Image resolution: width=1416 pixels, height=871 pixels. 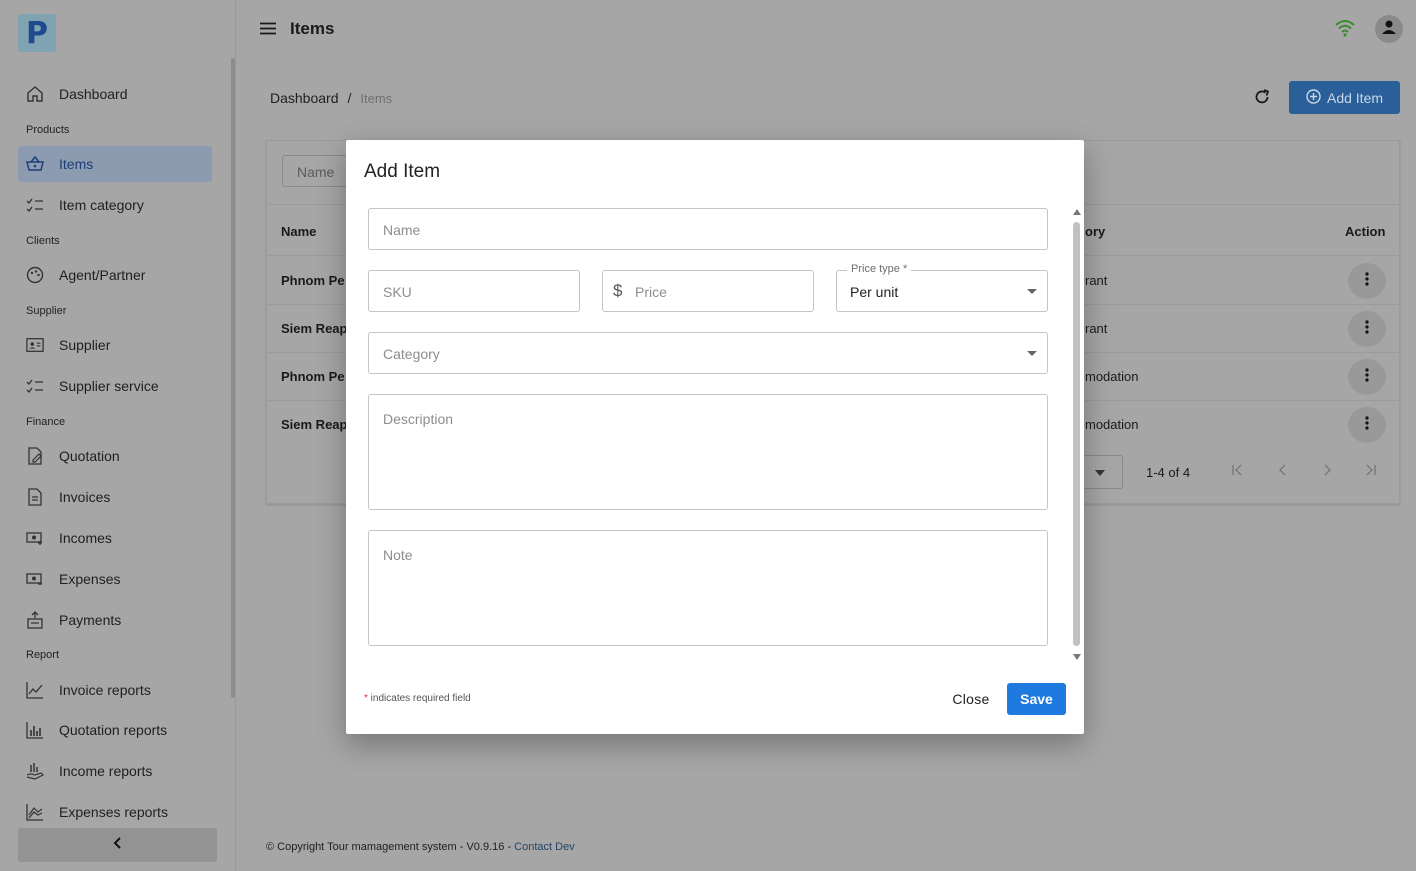 I want to click on home-icon, so click(x=35, y=94).